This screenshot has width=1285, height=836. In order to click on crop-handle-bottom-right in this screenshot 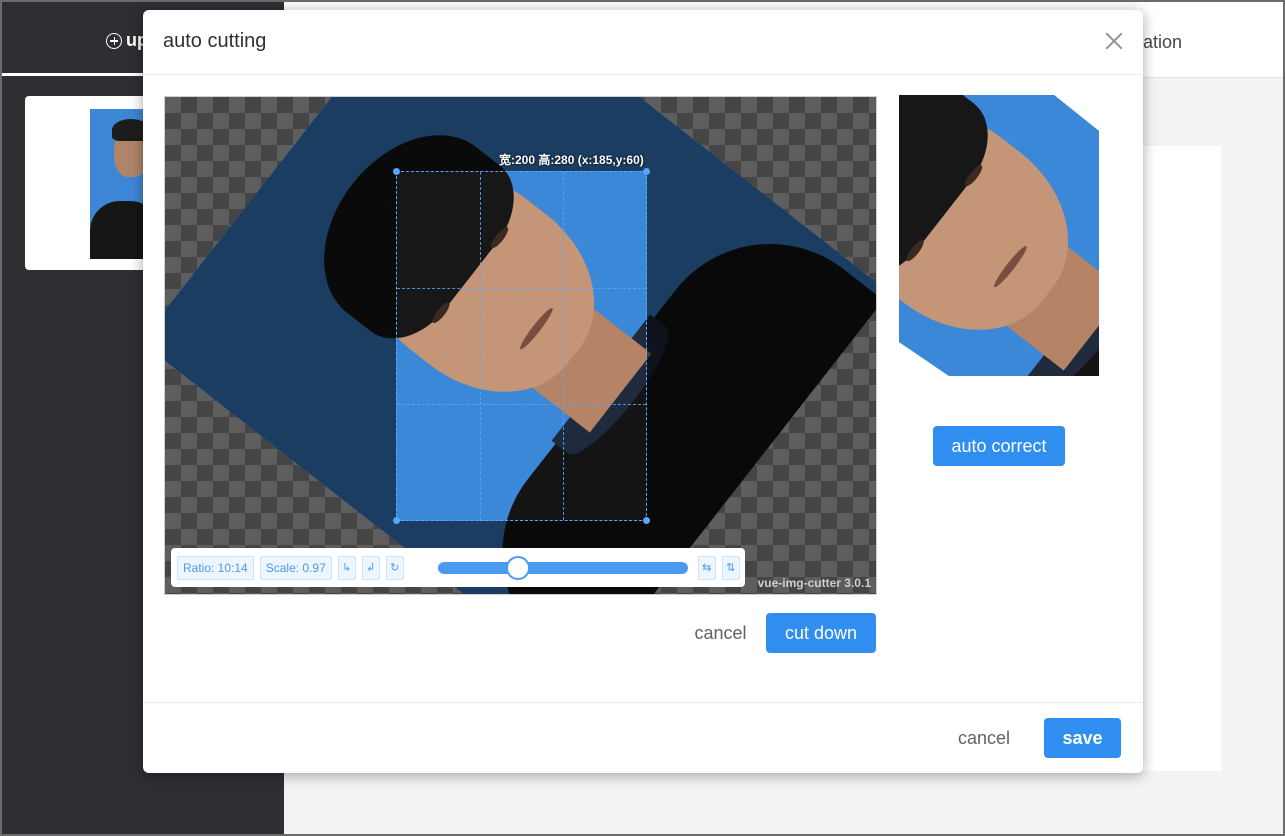, I will do `click(646, 520)`.